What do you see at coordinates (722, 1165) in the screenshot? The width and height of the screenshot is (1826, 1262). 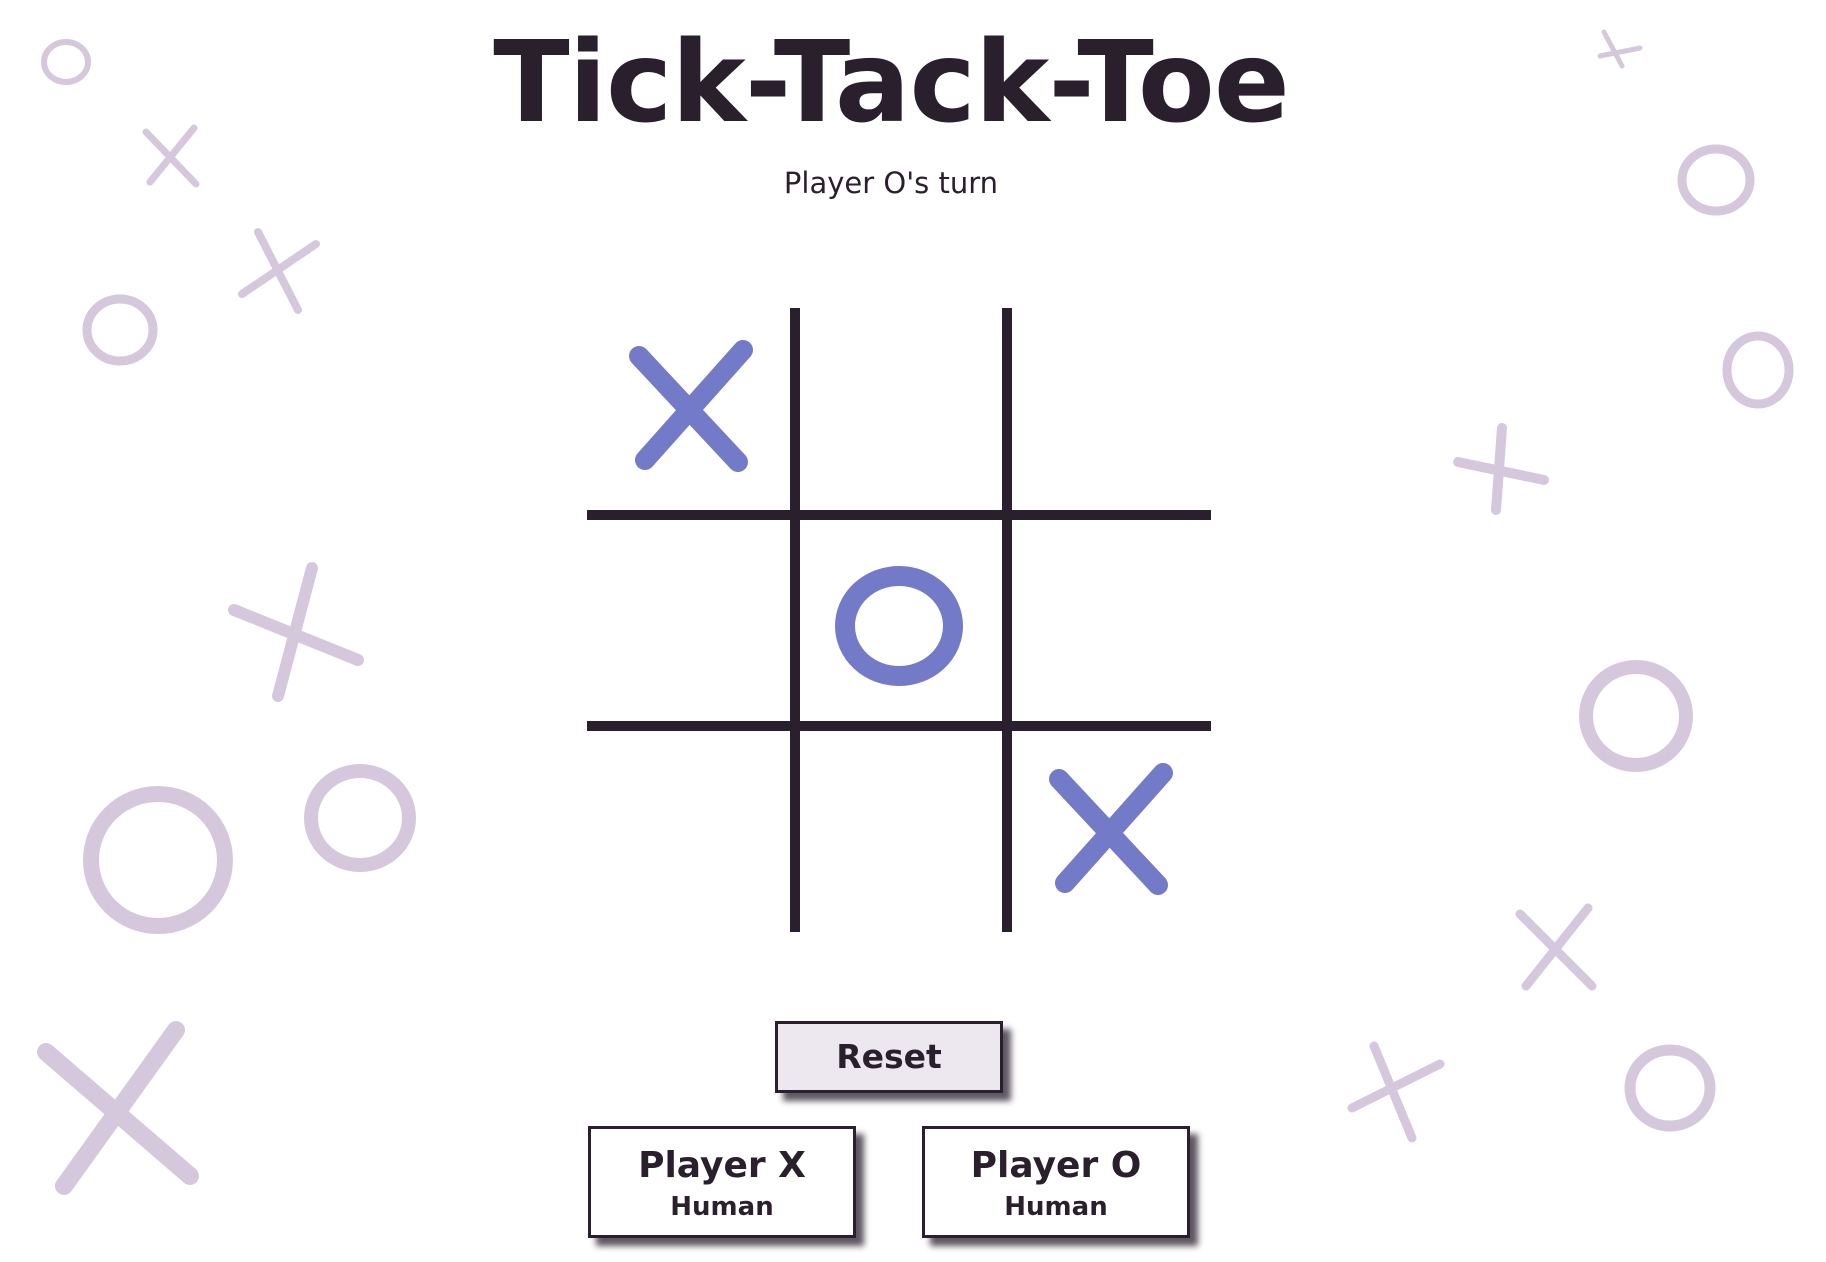 I see `player-x-name: Player X` at bounding box center [722, 1165].